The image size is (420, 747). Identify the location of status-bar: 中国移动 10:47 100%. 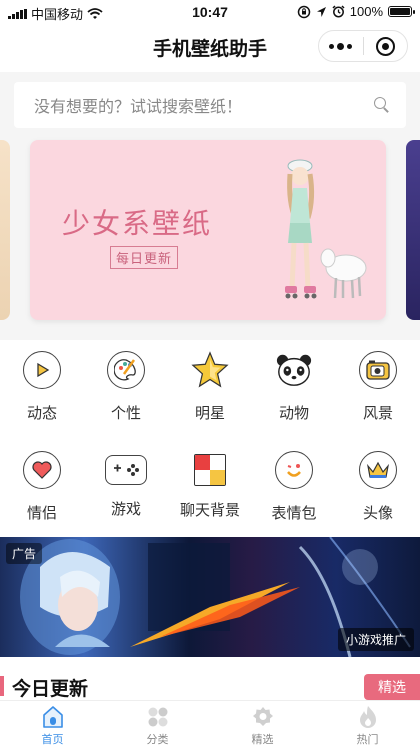
(210, 12).